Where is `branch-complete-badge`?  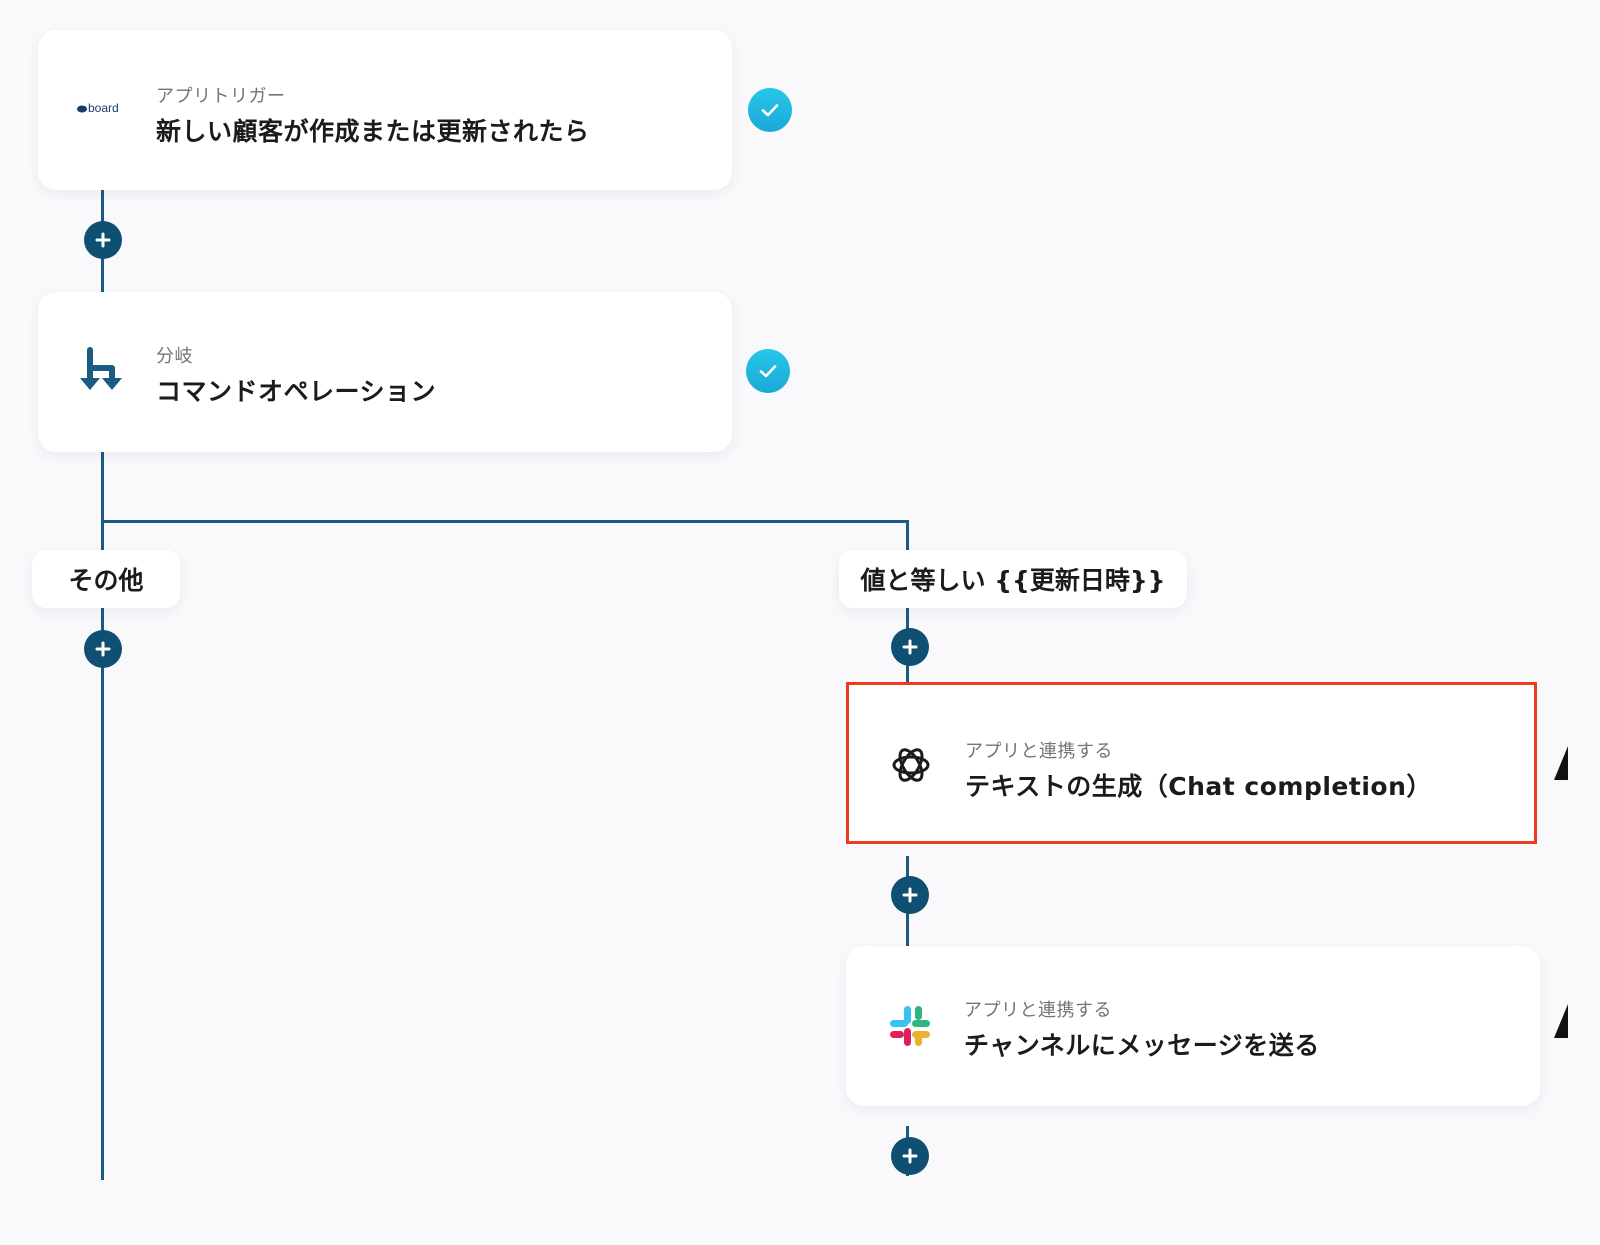
branch-complete-badge is located at coordinates (768, 371).